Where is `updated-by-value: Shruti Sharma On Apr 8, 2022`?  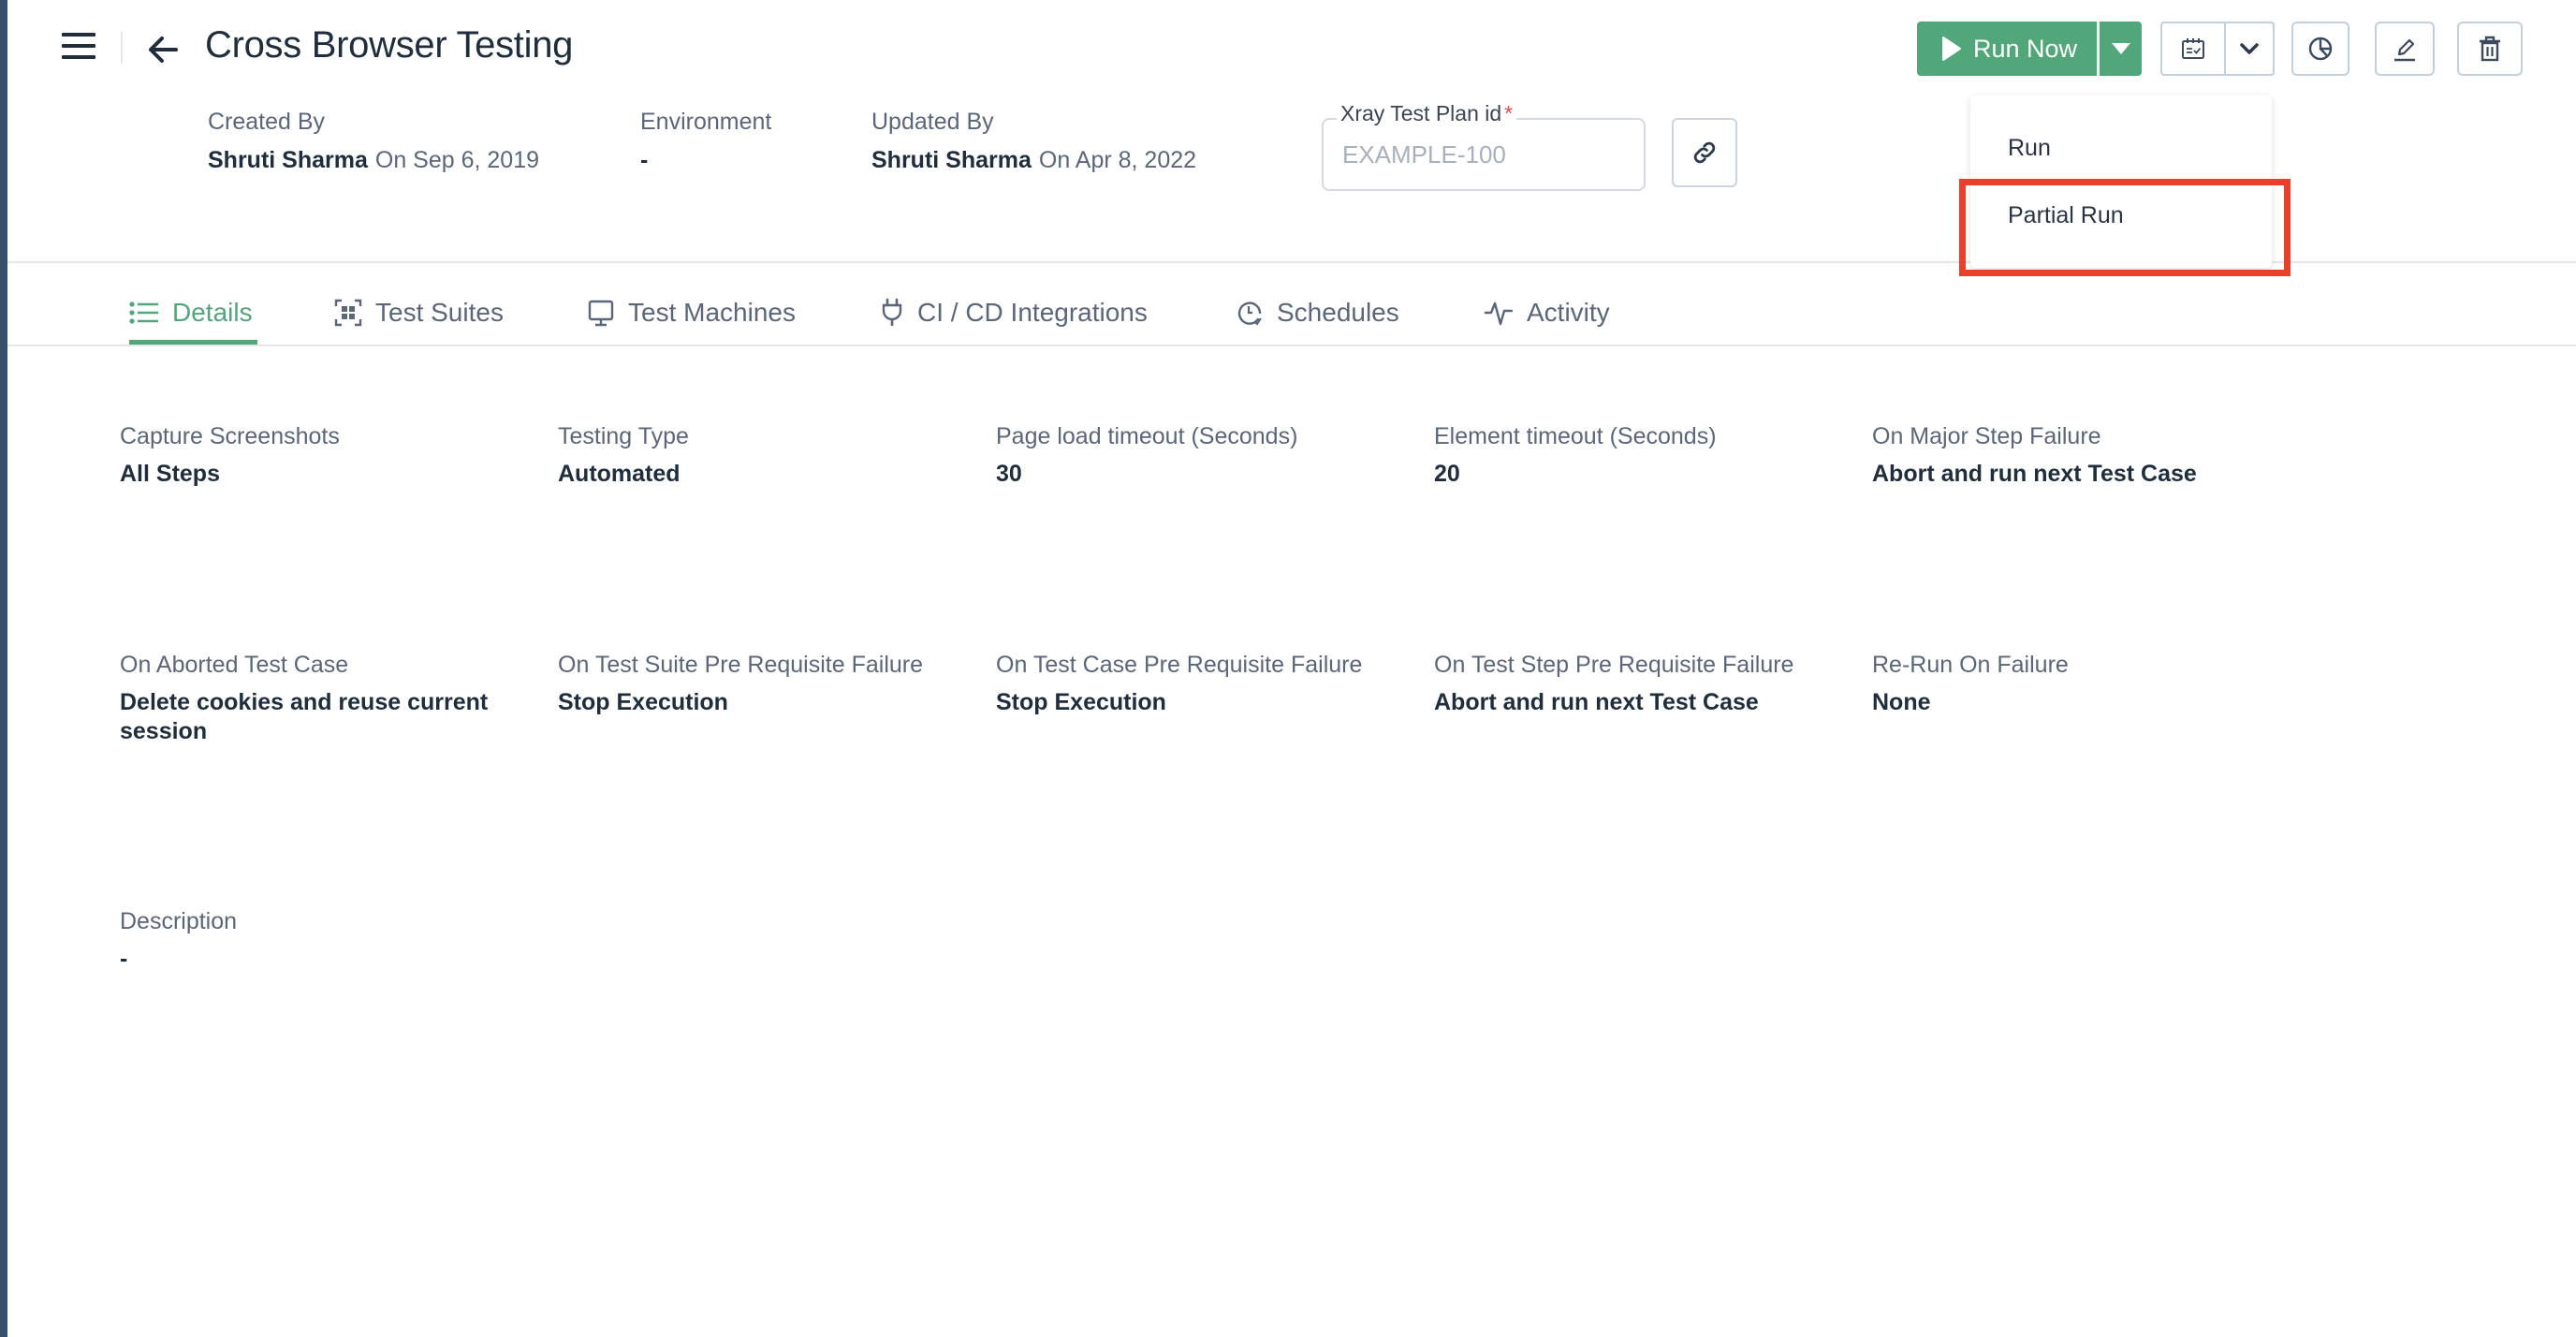 updated-by-value: Shruti Sharma On Apr 8, 2022 is located at coordinates (1033, 160).